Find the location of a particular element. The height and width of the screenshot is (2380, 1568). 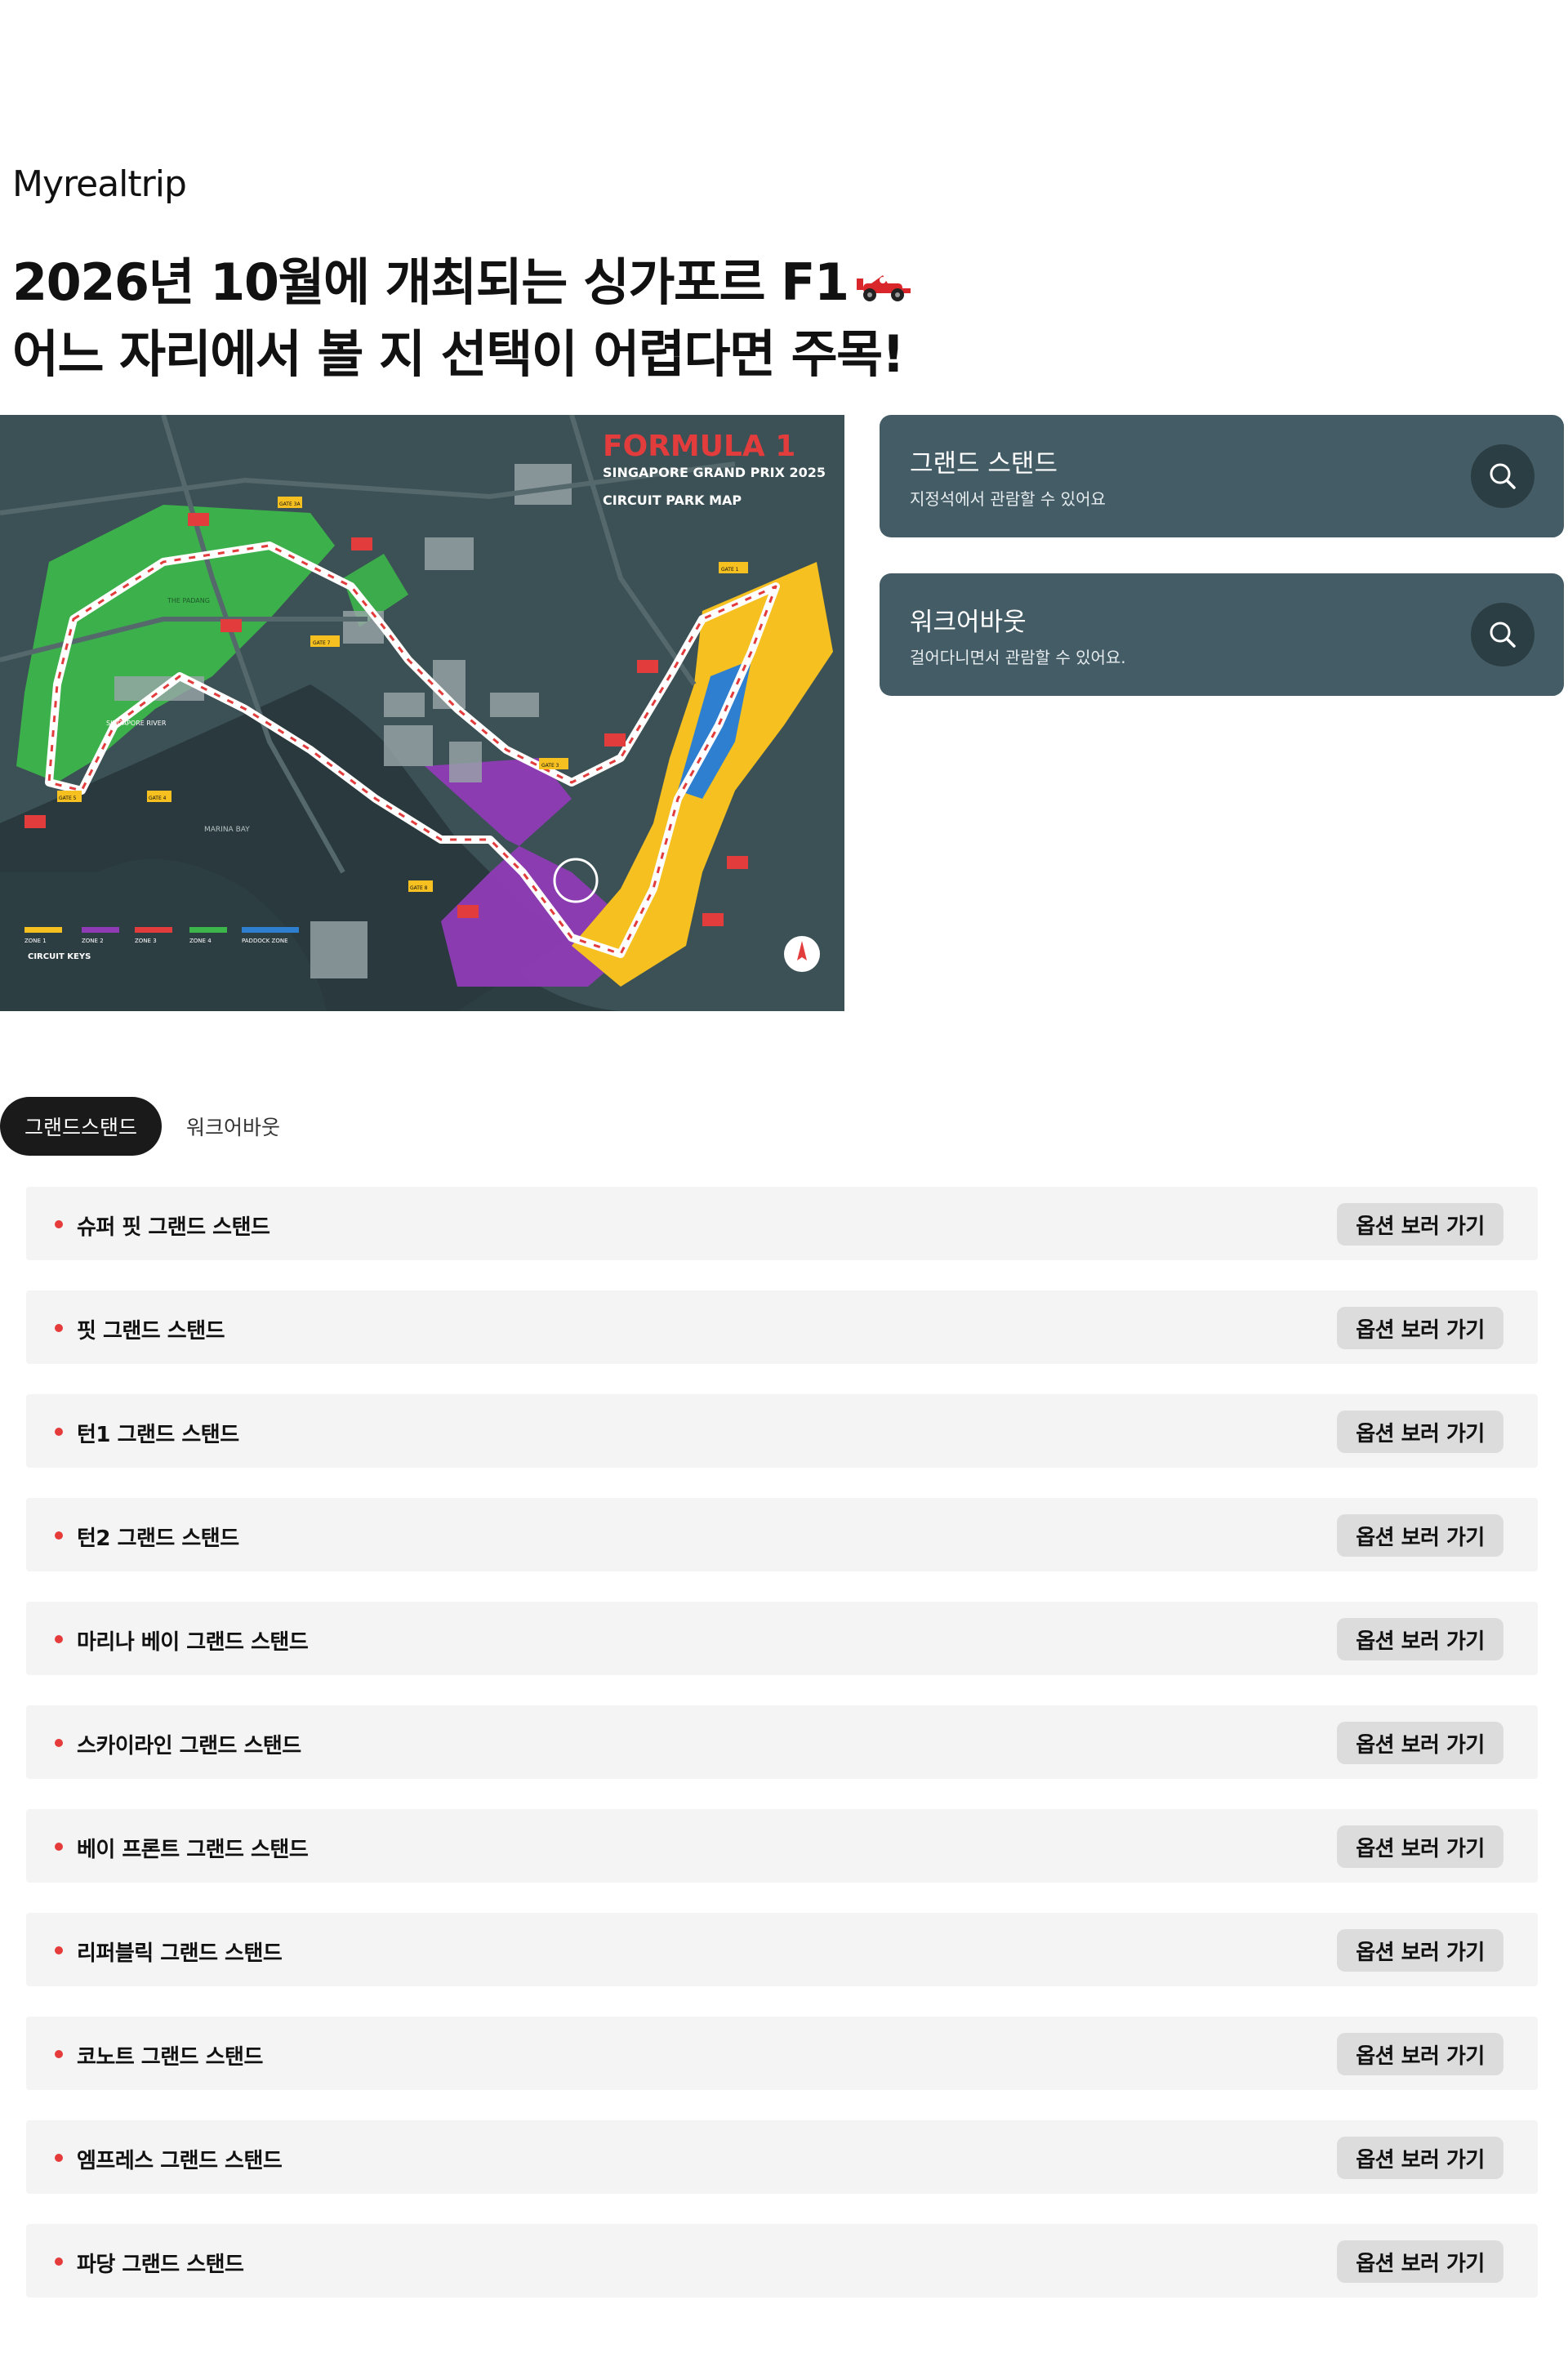

gate-label-3: GATE 3 is located at coordinates (550, 766).